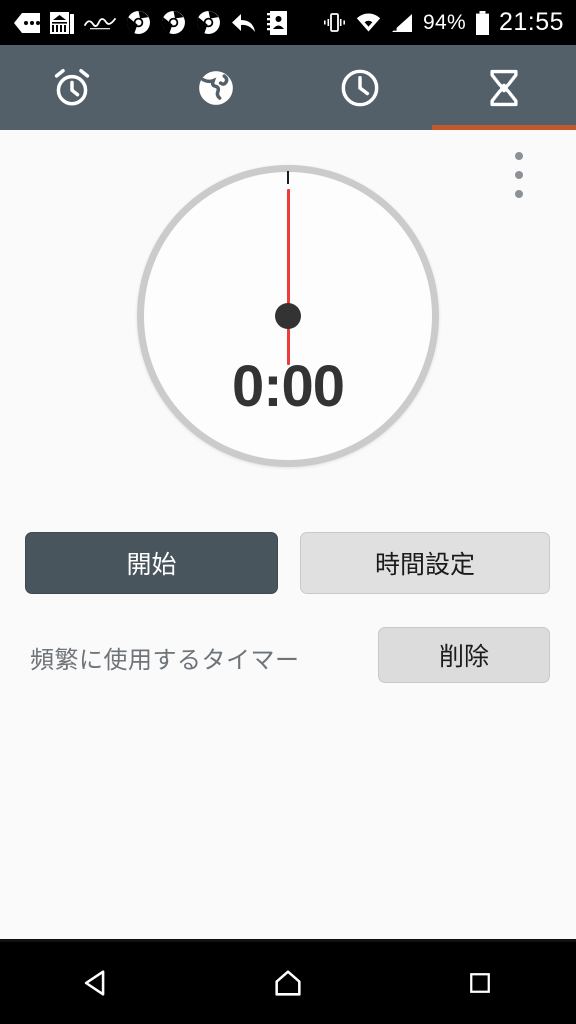  Describe the element at coordinates (444, 22) in the screenshot. I see `battery-percent-label: 94%` at that location.